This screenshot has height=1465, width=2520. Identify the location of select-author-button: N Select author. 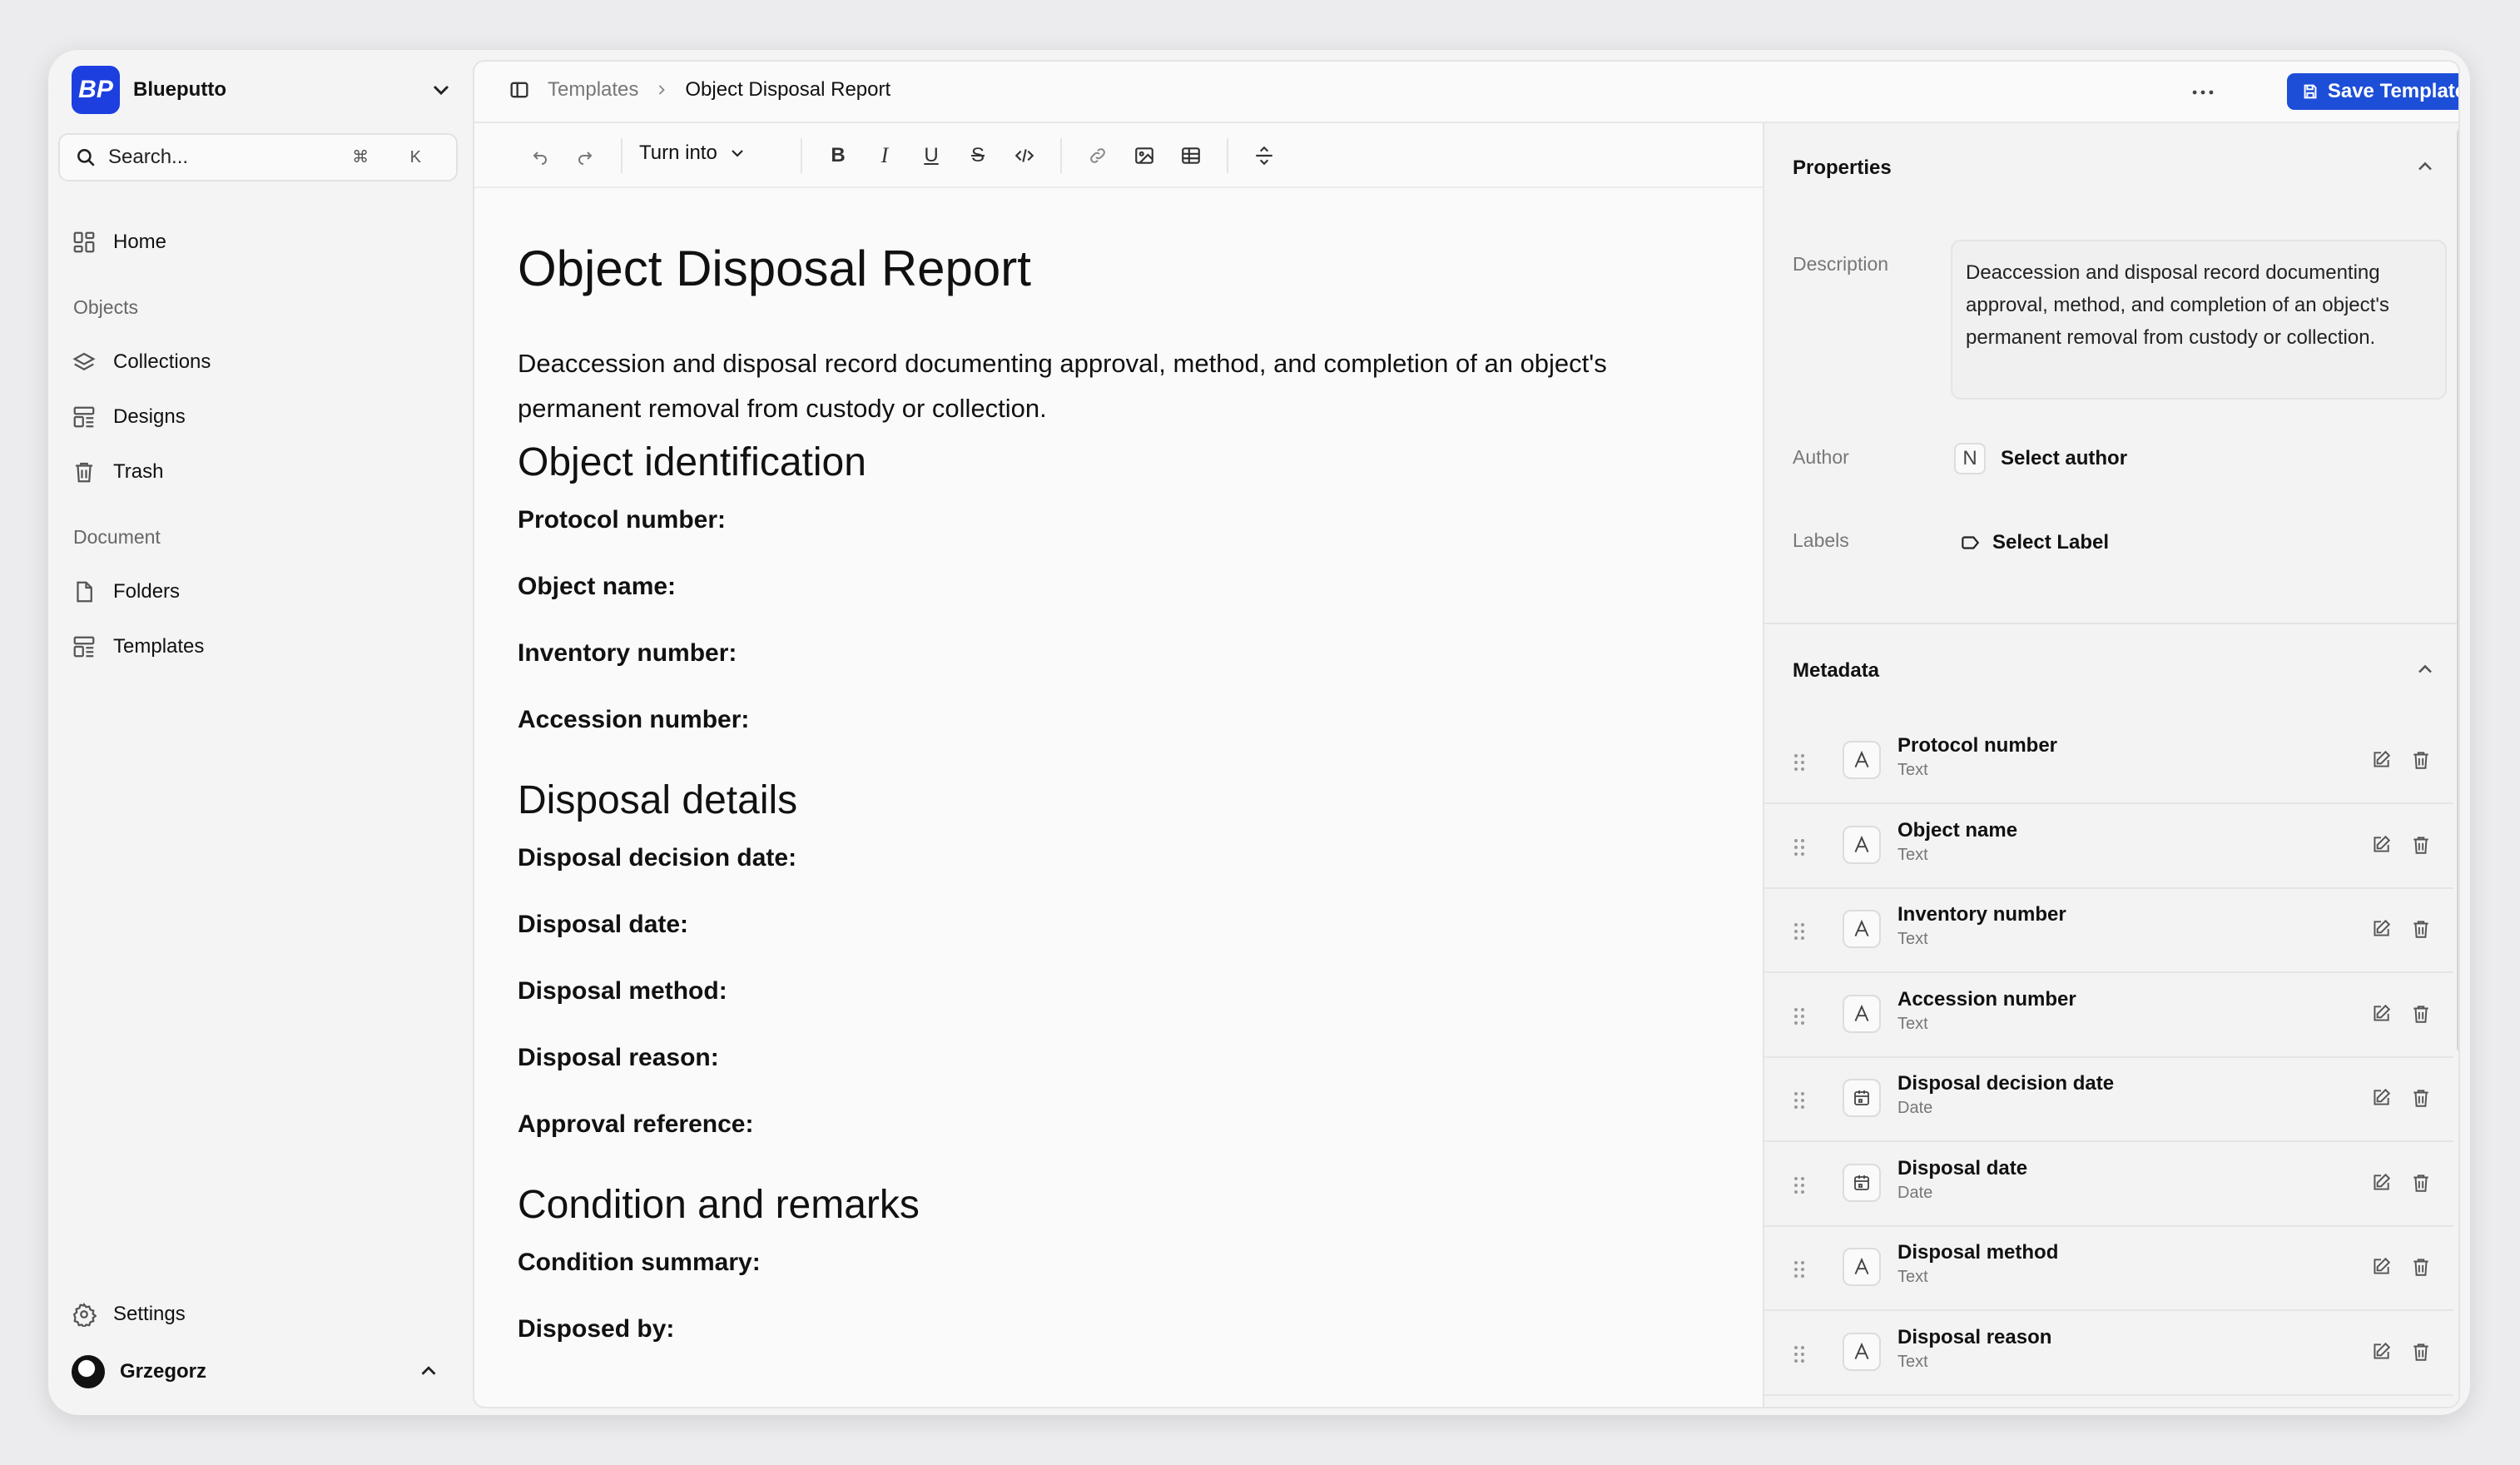
(2040, 459).